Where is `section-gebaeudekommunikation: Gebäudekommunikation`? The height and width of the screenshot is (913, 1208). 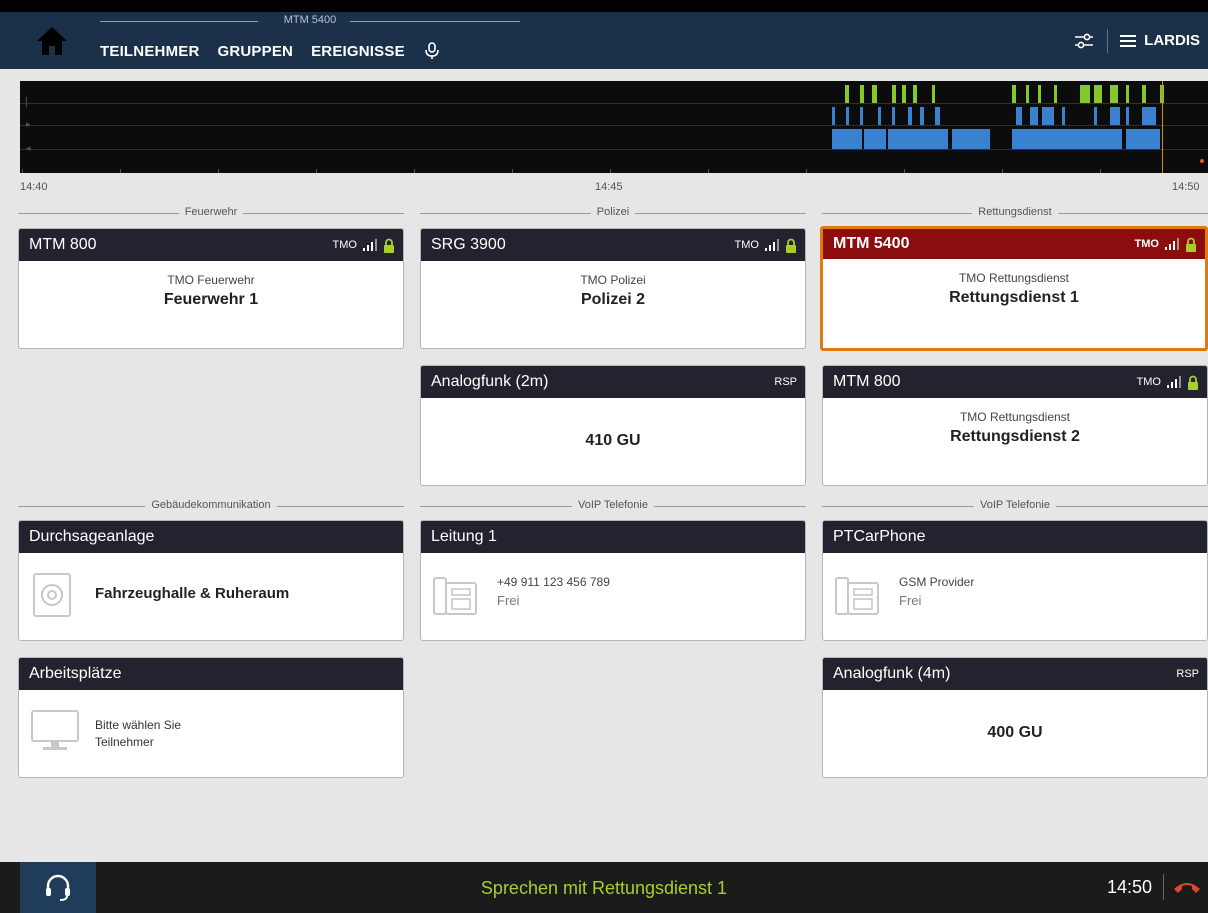
section-gebaeudekommunikation: Gebäudekommunikation is located at coordinates (211, 506).